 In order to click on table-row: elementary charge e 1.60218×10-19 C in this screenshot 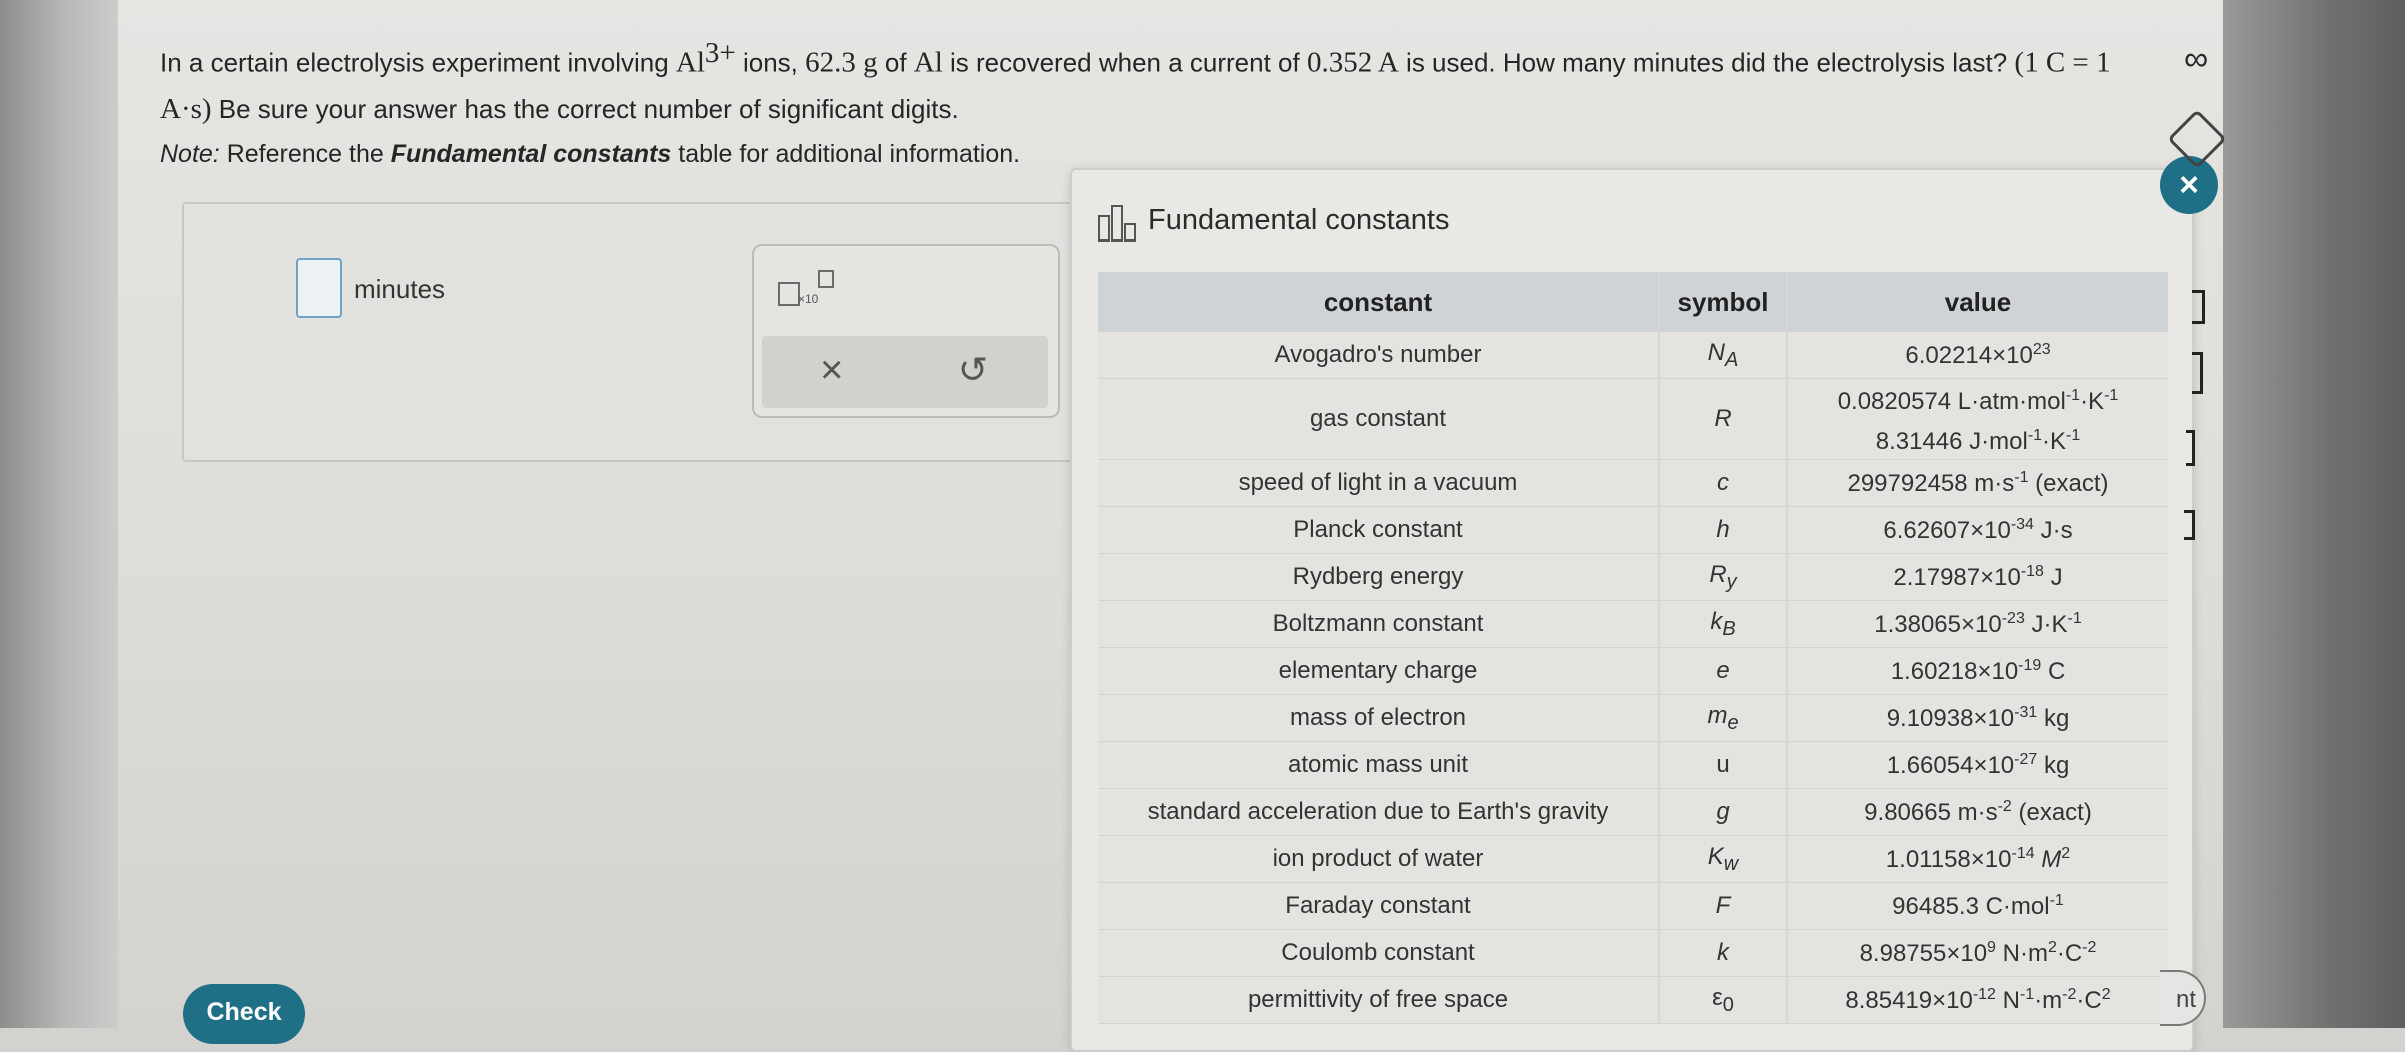, I will do `click(1633, 671)`.